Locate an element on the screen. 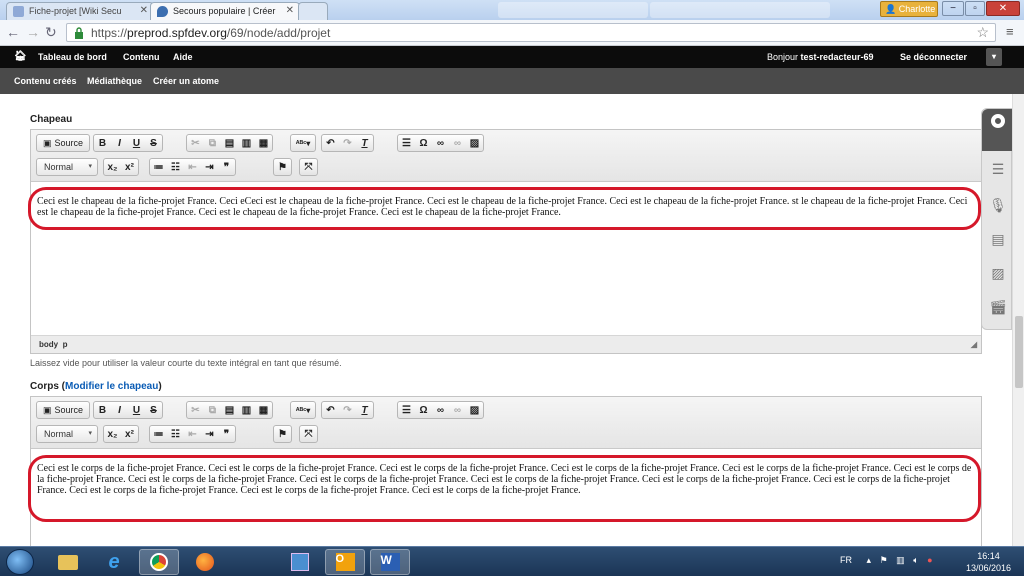  shortcut-created-content: Contenu créés is located at coordinates (45, 81).